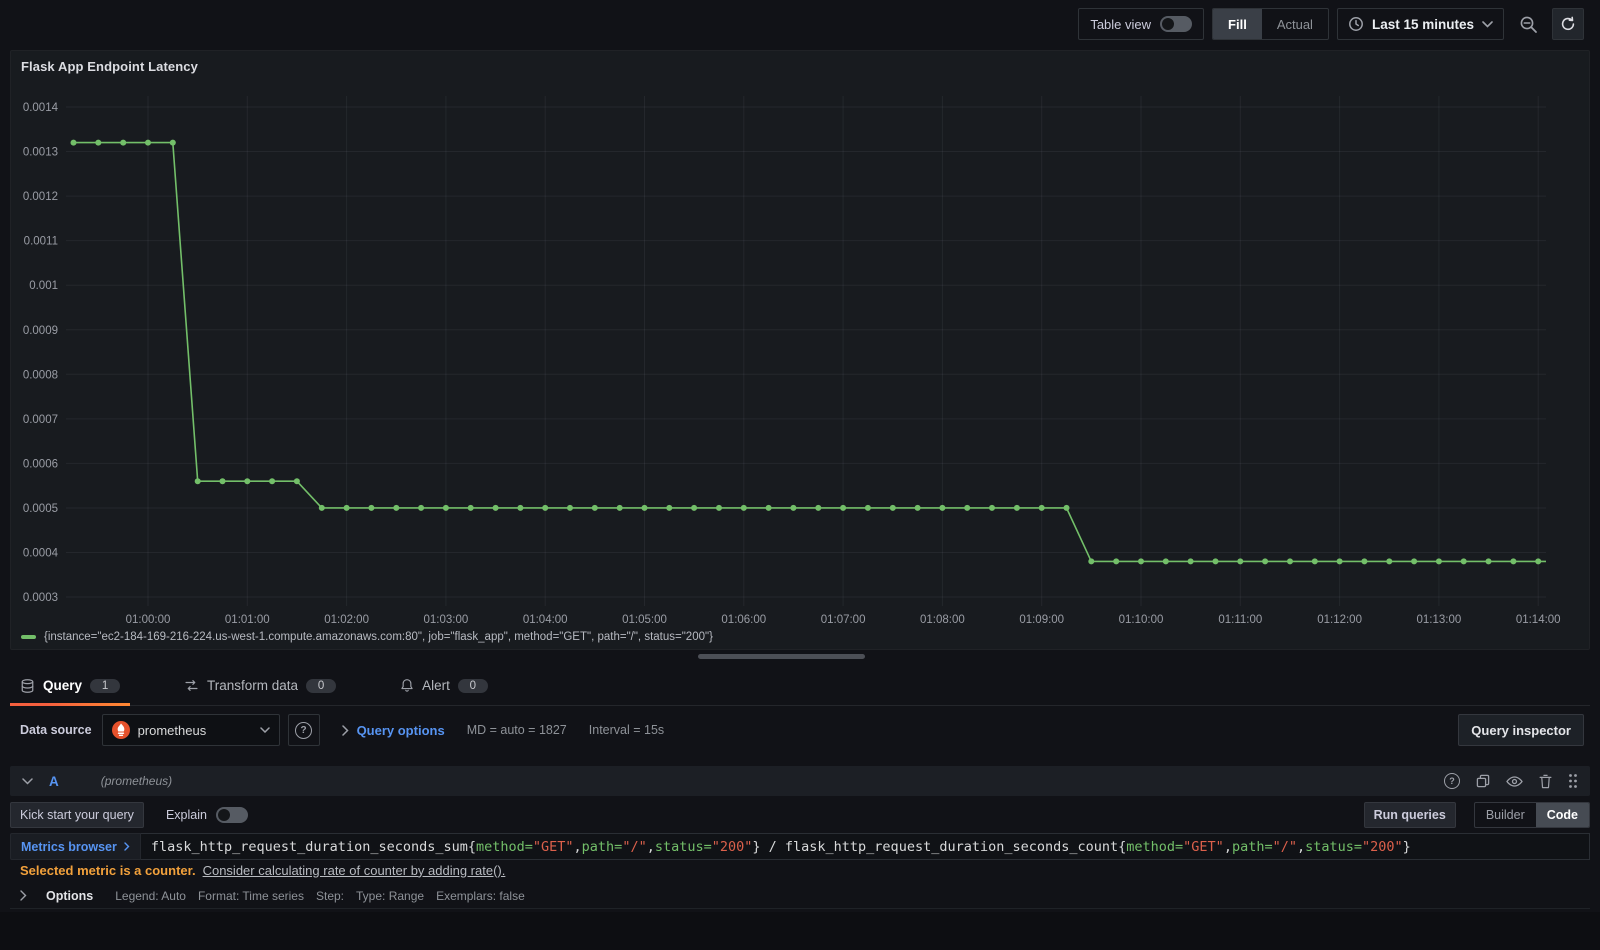  I want to click on actual-button: Actual, so click(1295, 24).